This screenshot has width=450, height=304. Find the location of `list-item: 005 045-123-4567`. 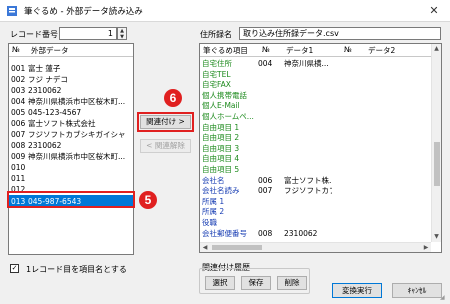

list-item: 005 045-123-4567 is located at coordinates (71, 112).